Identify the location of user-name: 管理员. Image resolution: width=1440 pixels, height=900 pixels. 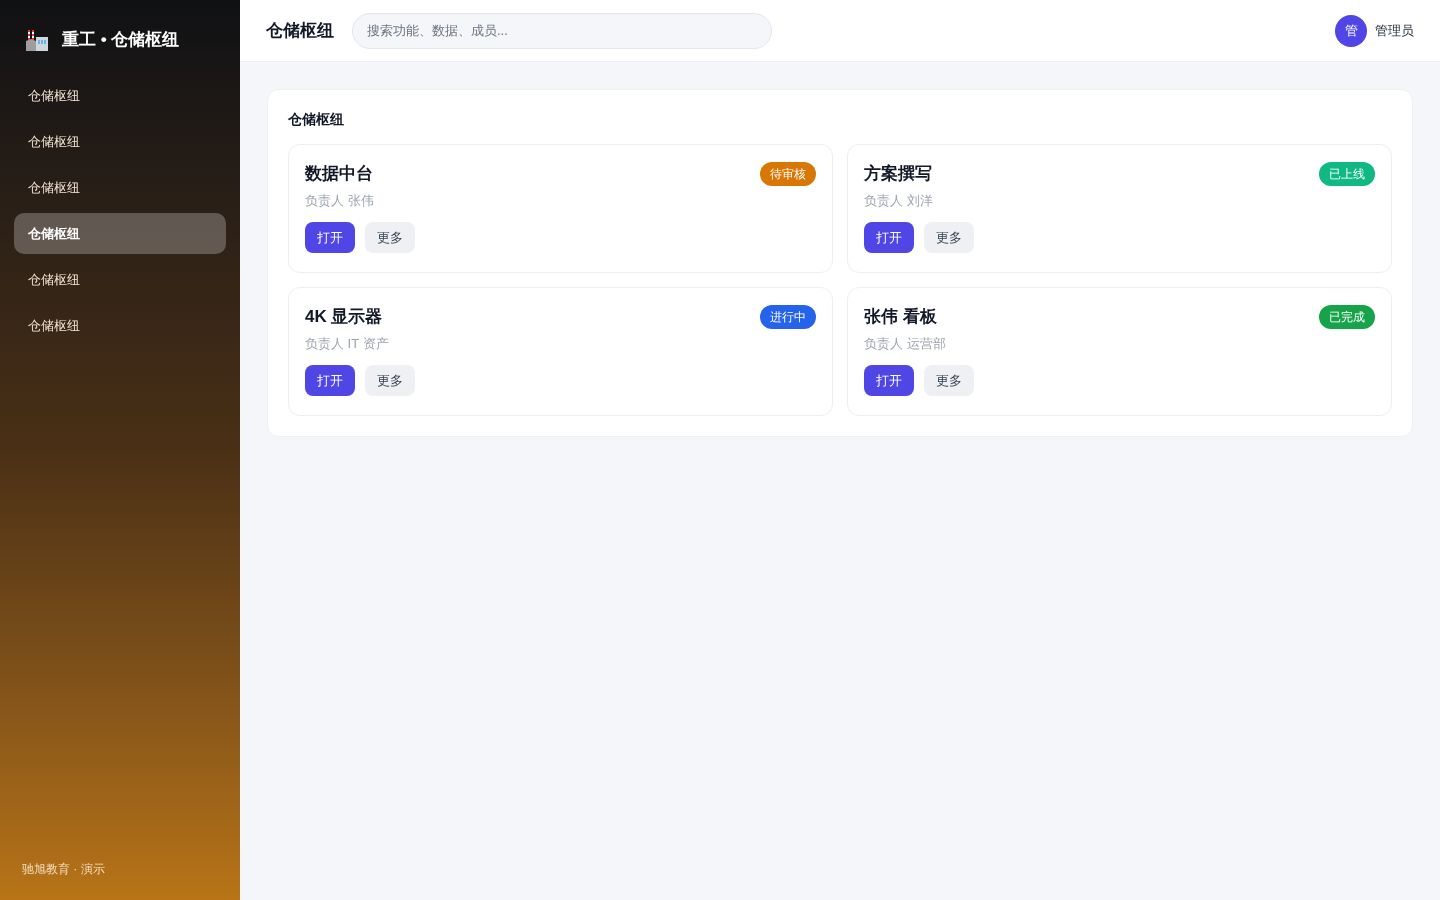
(1394, 30).